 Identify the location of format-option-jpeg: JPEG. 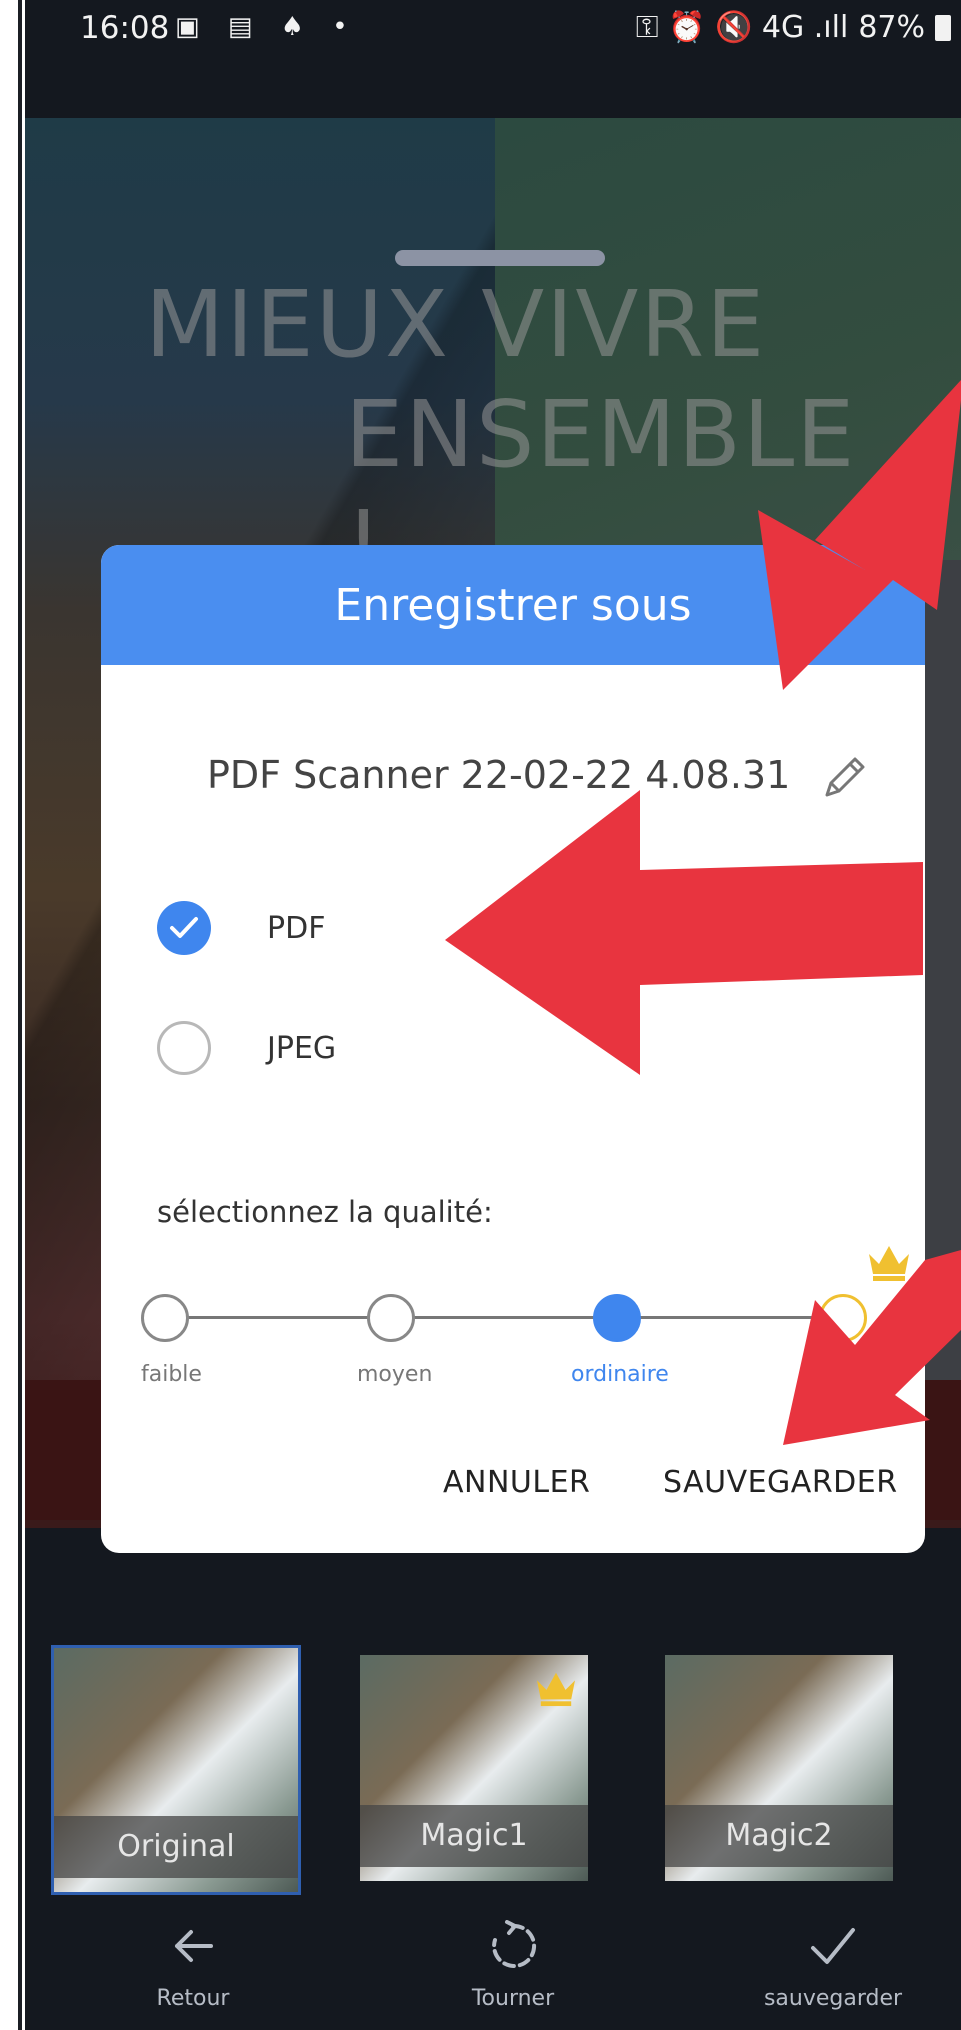
(513, 1050).